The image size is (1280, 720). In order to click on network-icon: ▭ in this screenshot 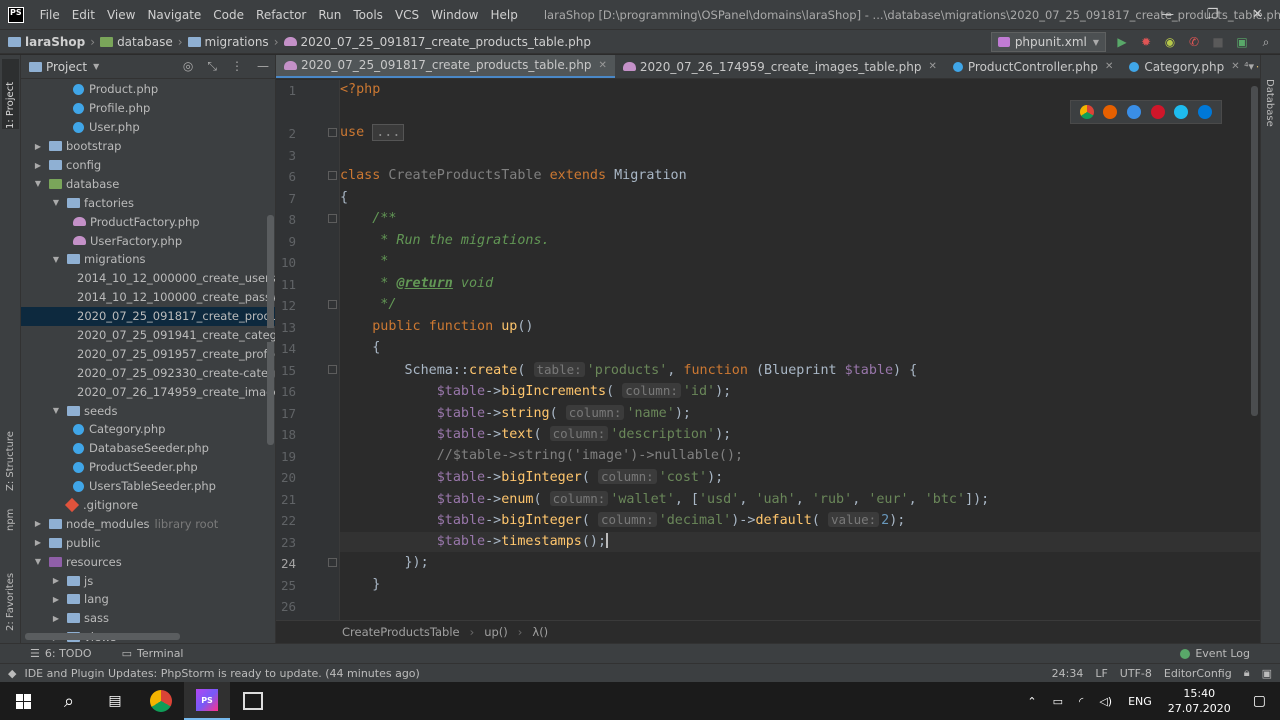, I will do `click(1058, 701)`.